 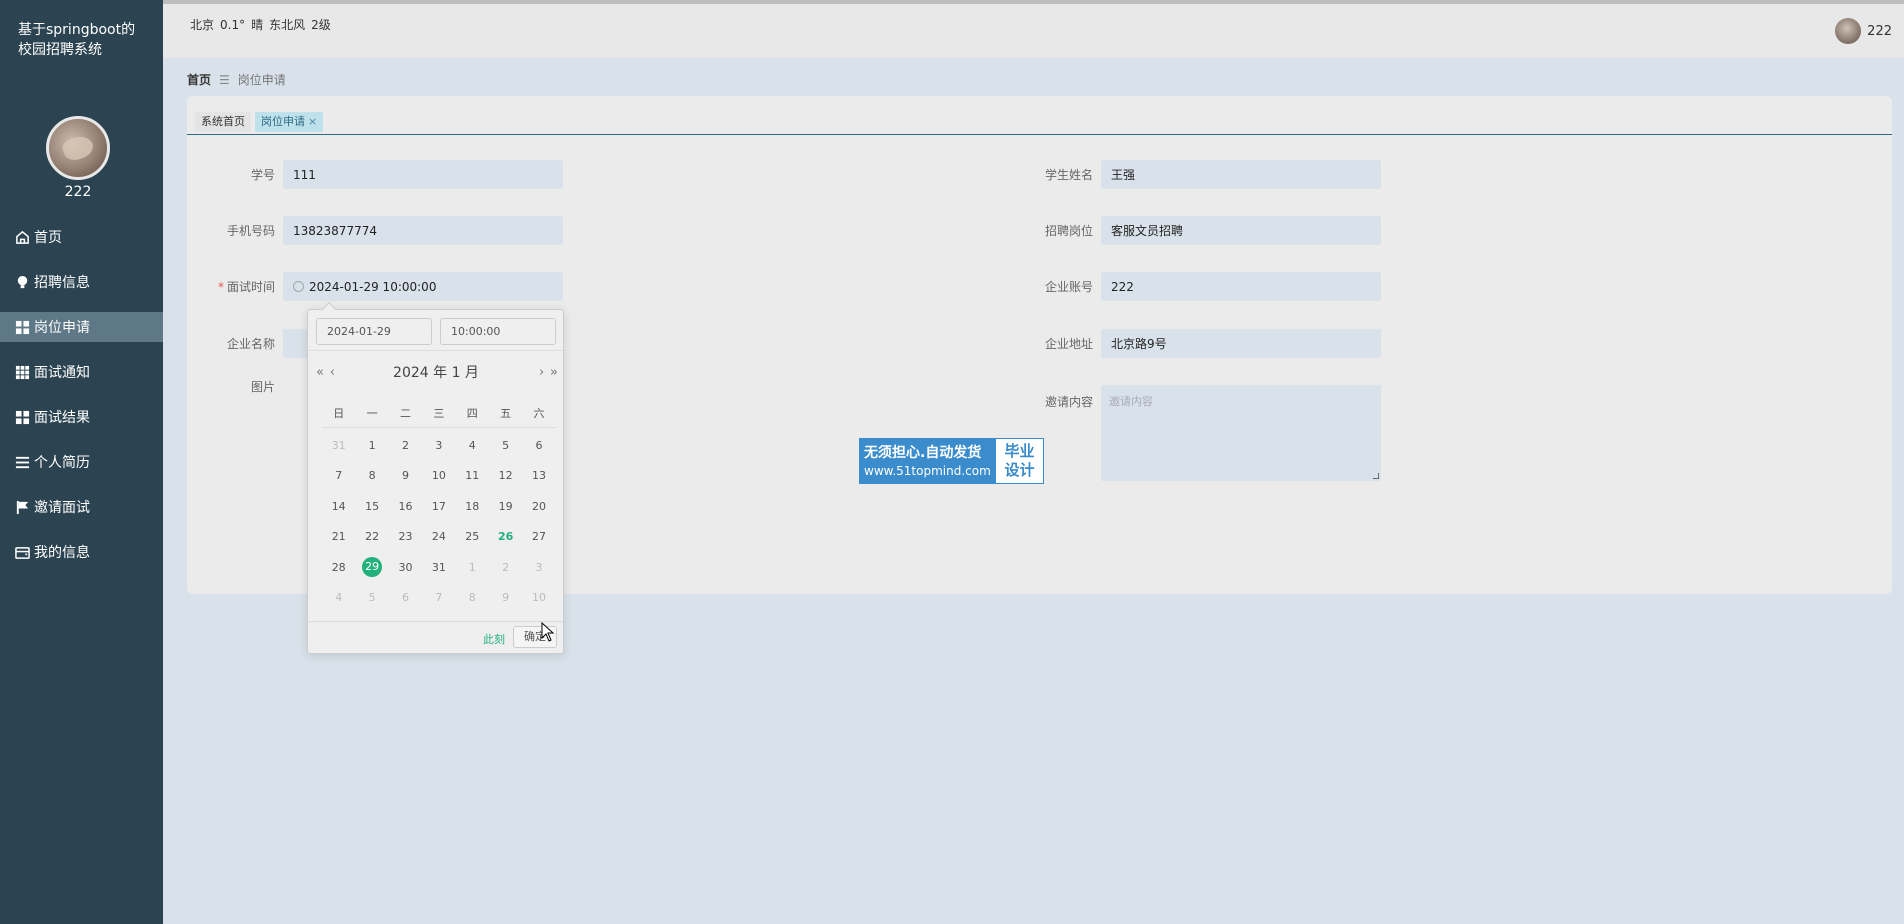 I want to click on weather-condition: 晴, so click(x=257, y=25).